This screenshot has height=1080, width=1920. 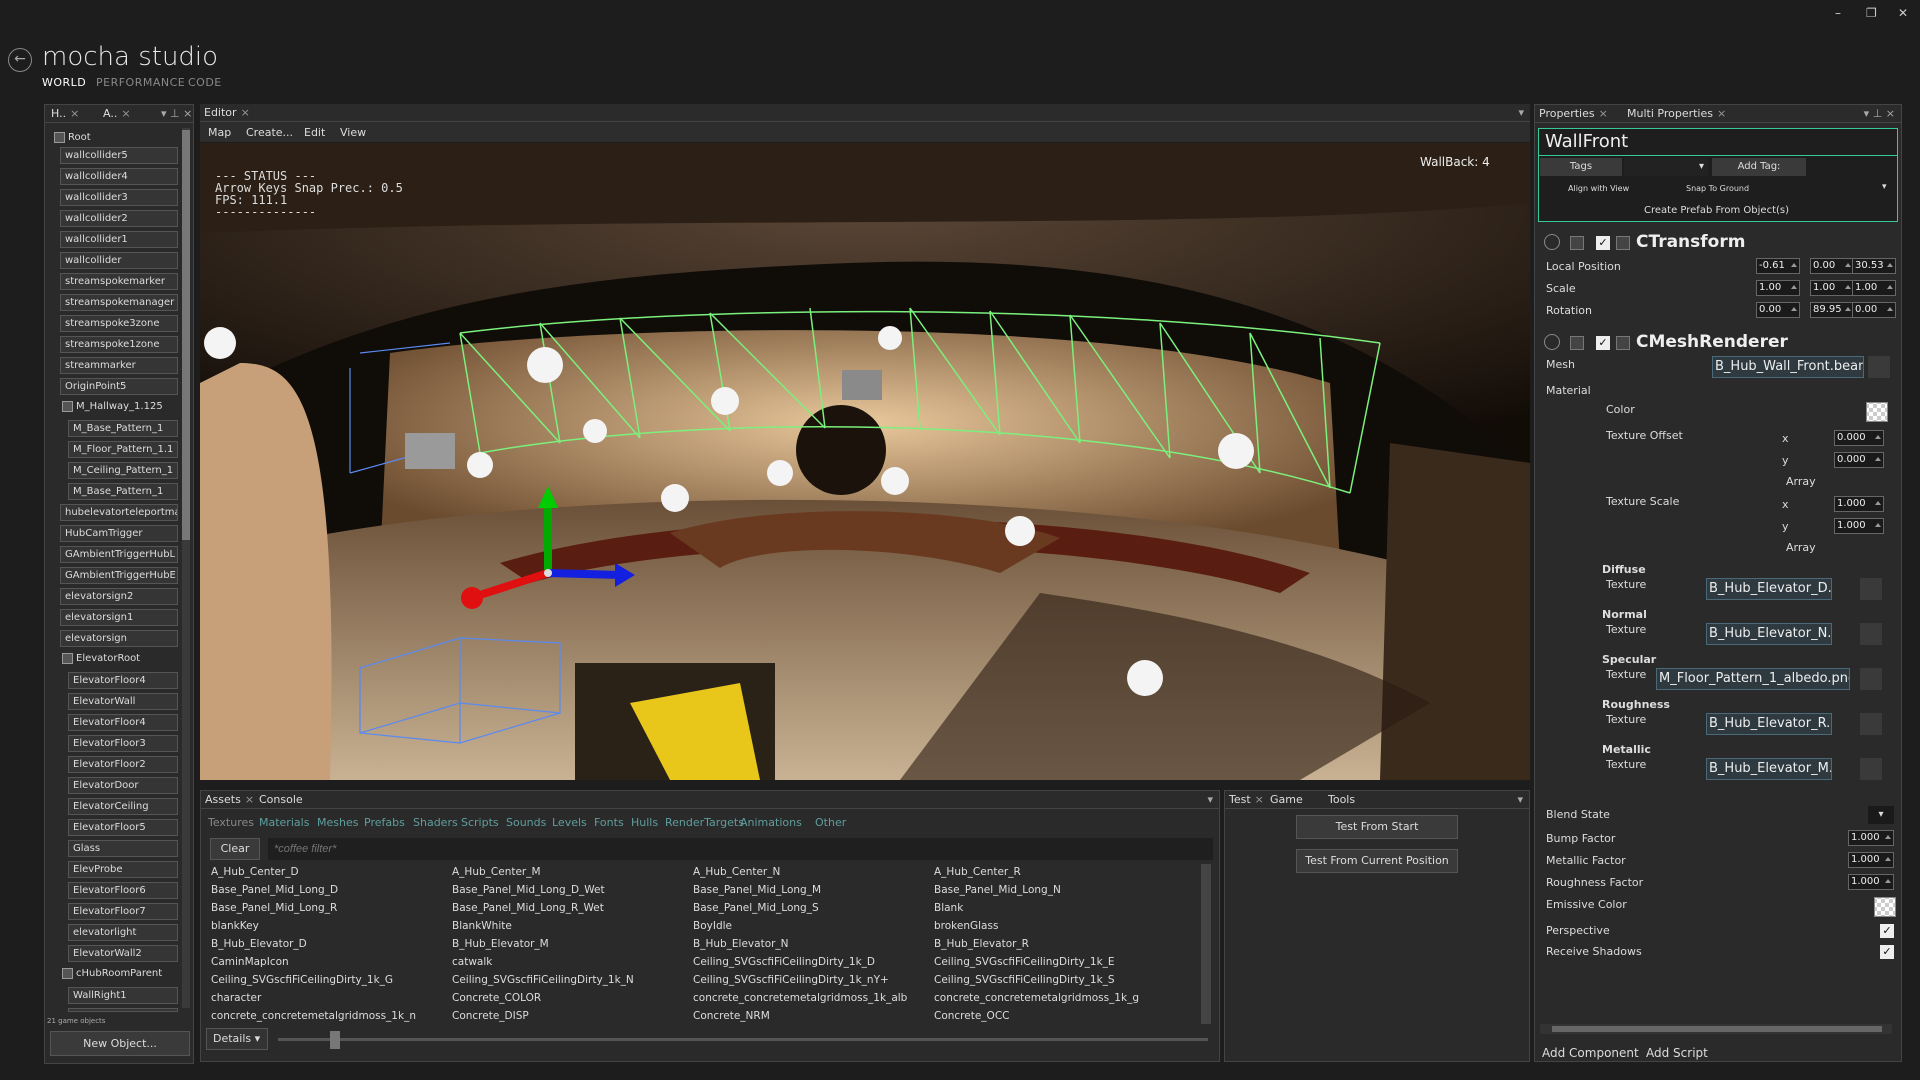 What do you see at coordinates (1603, 243) in the screenshot?
I see `component-enabled-checkbox: ✓` at bounding box center [1603, 243].